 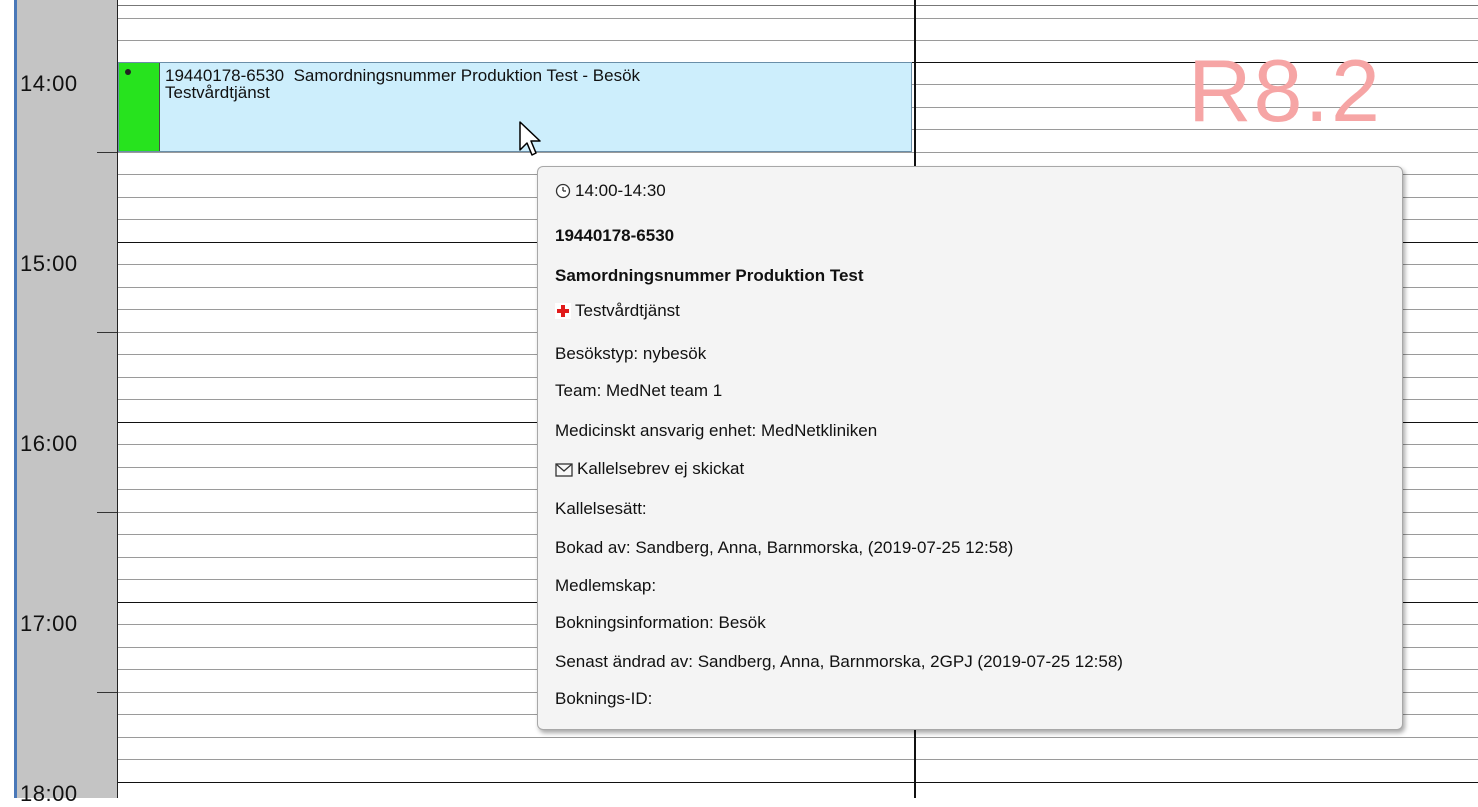 I want to click on event-title-line2: Testvårdtjänst, so click(x=217, y=92).